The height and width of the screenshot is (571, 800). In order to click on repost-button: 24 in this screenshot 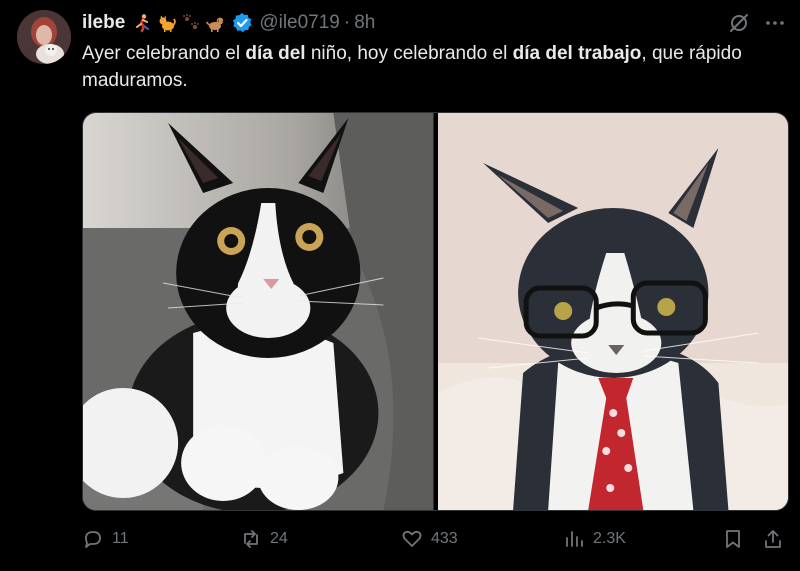, I will do `click(264, 539)`.